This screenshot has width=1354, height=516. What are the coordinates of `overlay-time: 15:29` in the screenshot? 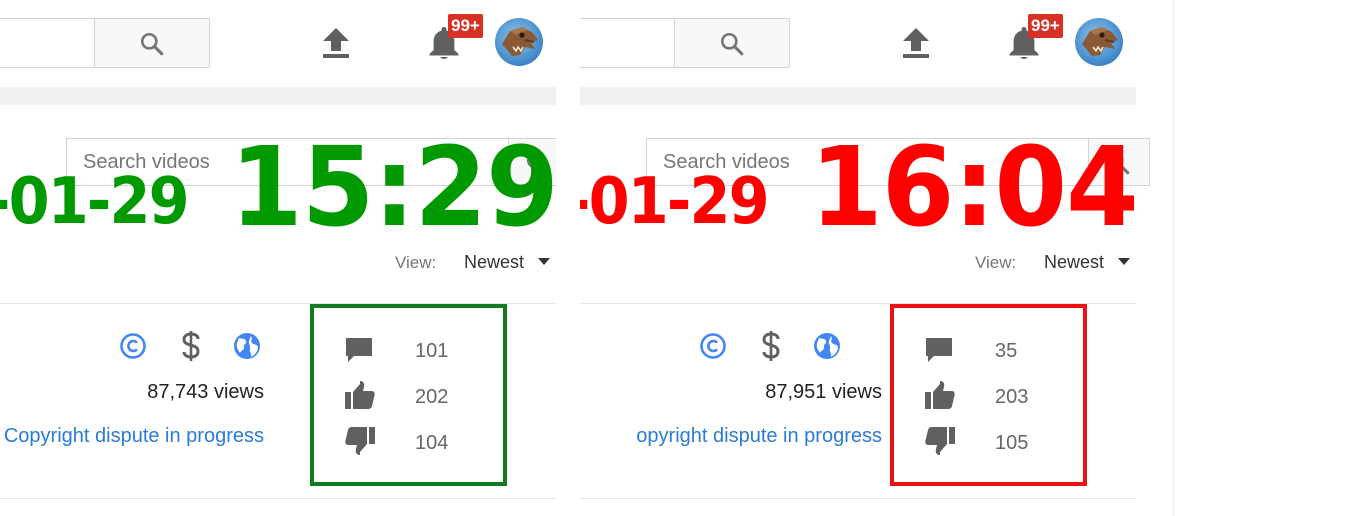 It's located at (393, 187).